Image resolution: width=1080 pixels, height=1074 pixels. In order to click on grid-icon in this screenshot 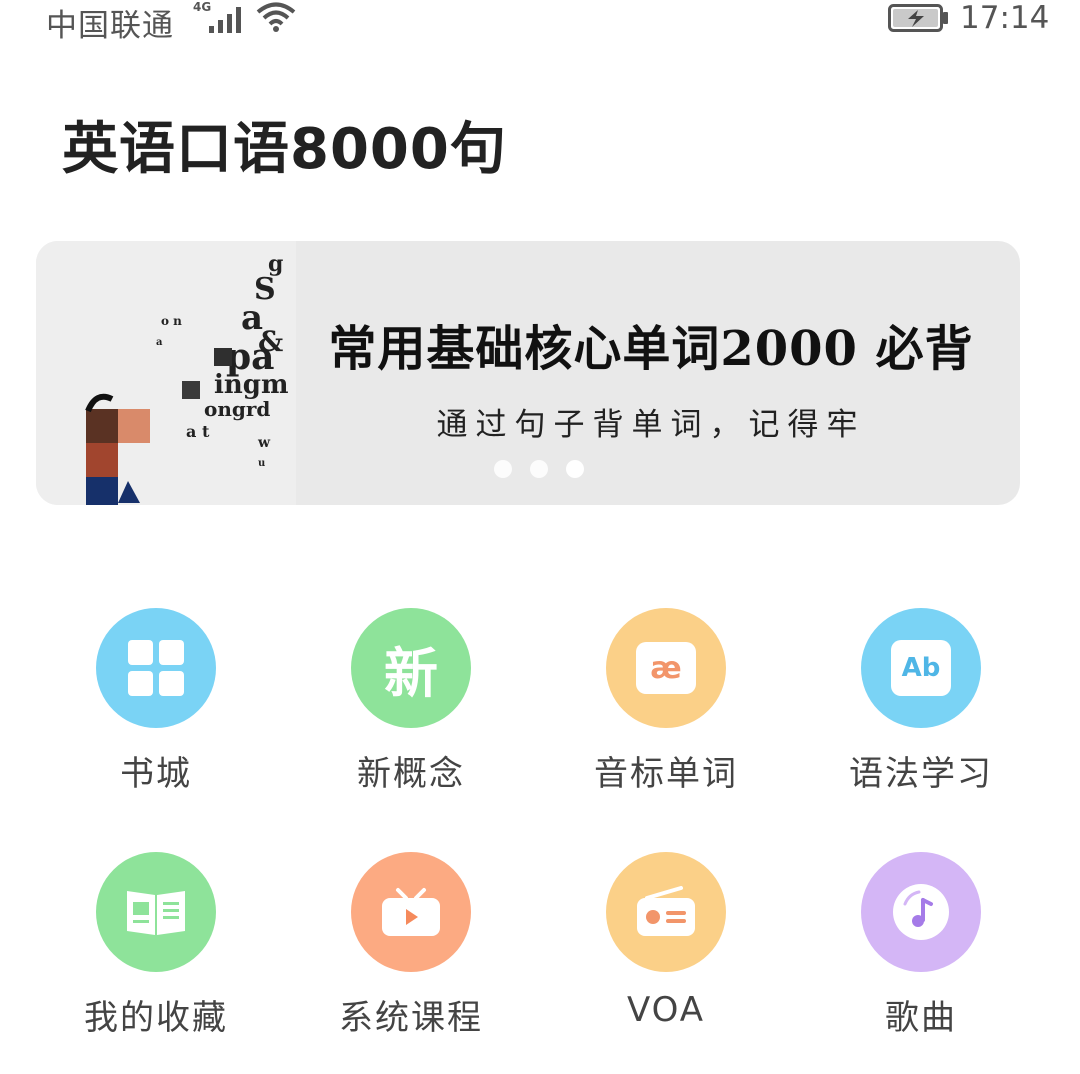, I will do `click(156, 668)`.